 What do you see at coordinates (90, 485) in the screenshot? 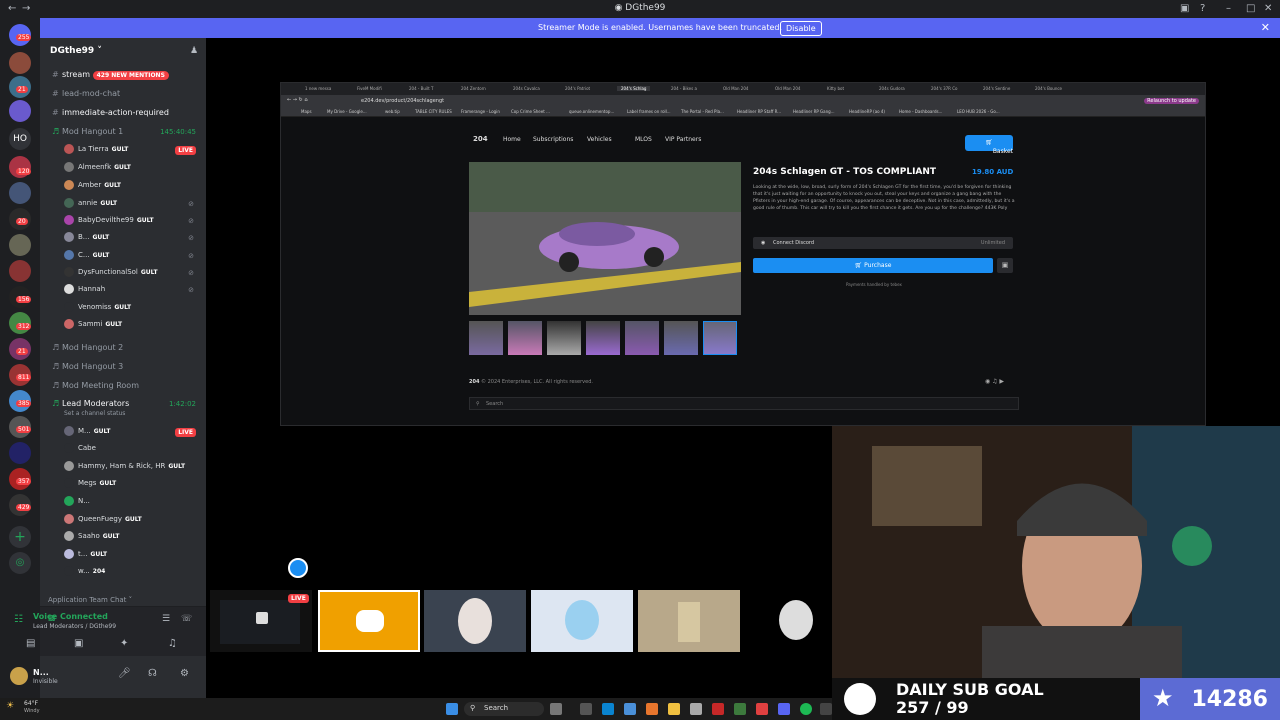
I see `voice-user: Megs GULT` at bounding box center [90, 485].